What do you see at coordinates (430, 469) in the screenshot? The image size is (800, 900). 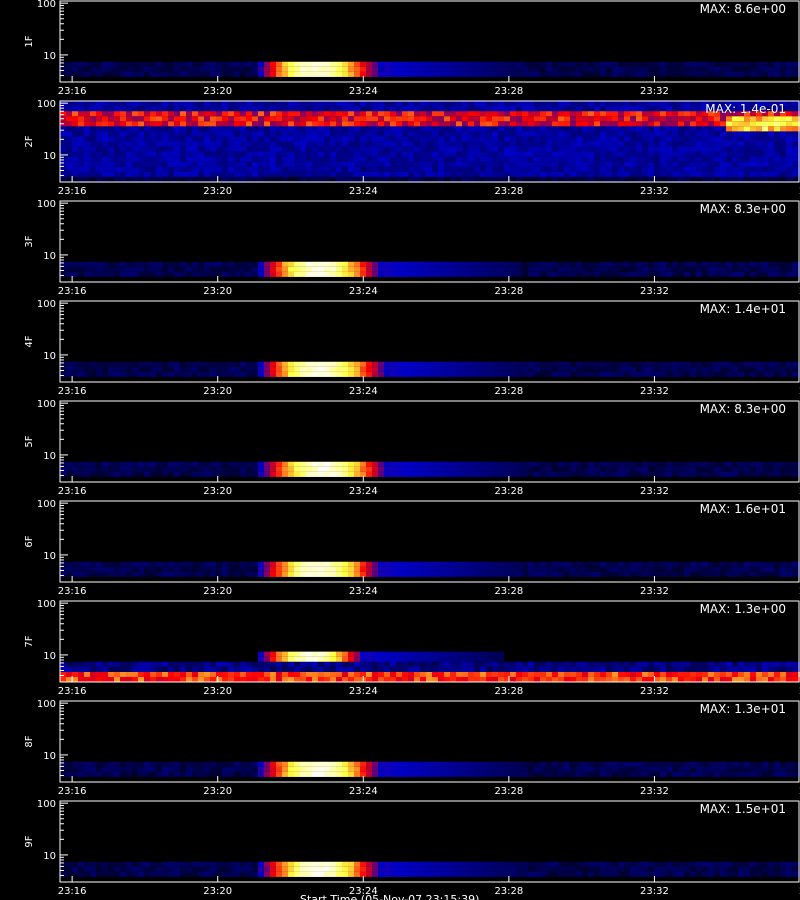 I see `heatmap-5f` at bounding box center [430, 469].